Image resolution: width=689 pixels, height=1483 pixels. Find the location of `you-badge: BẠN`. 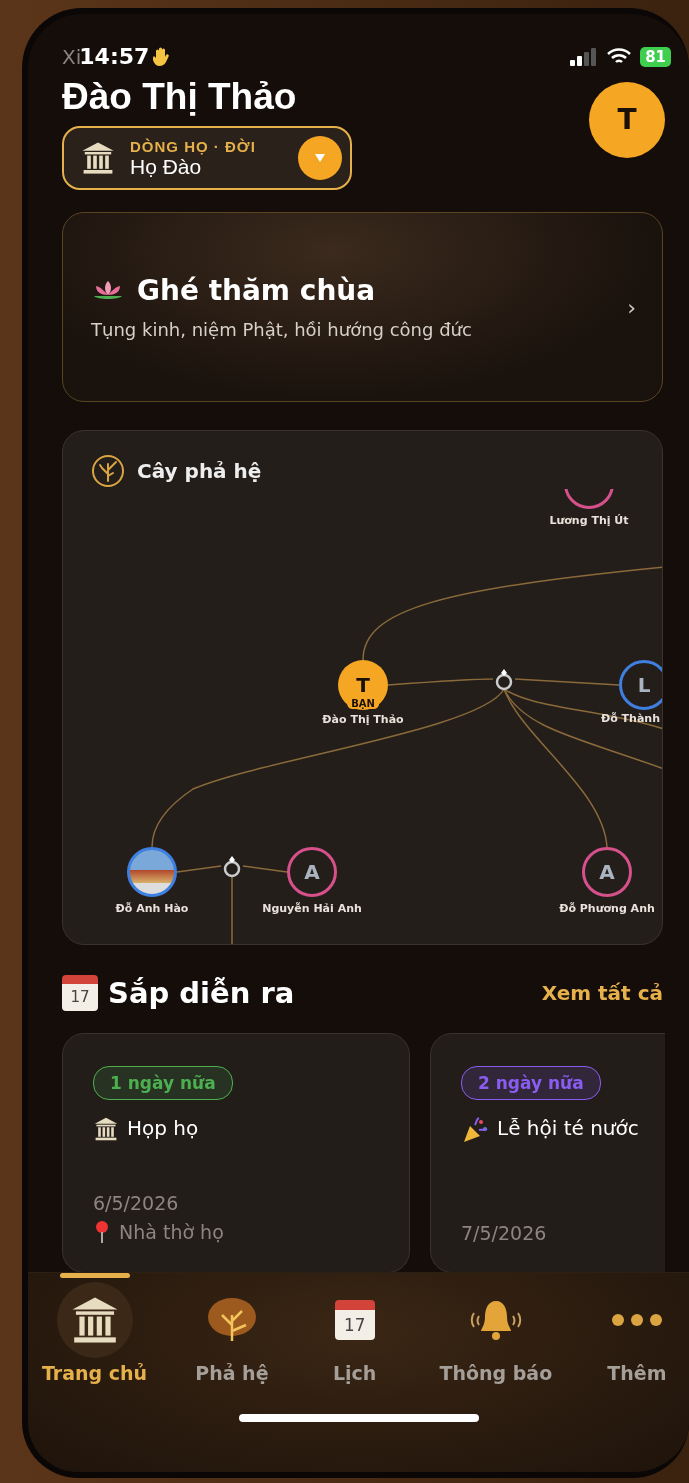

you-badge: BẠN is located at coordinates (363, 704).